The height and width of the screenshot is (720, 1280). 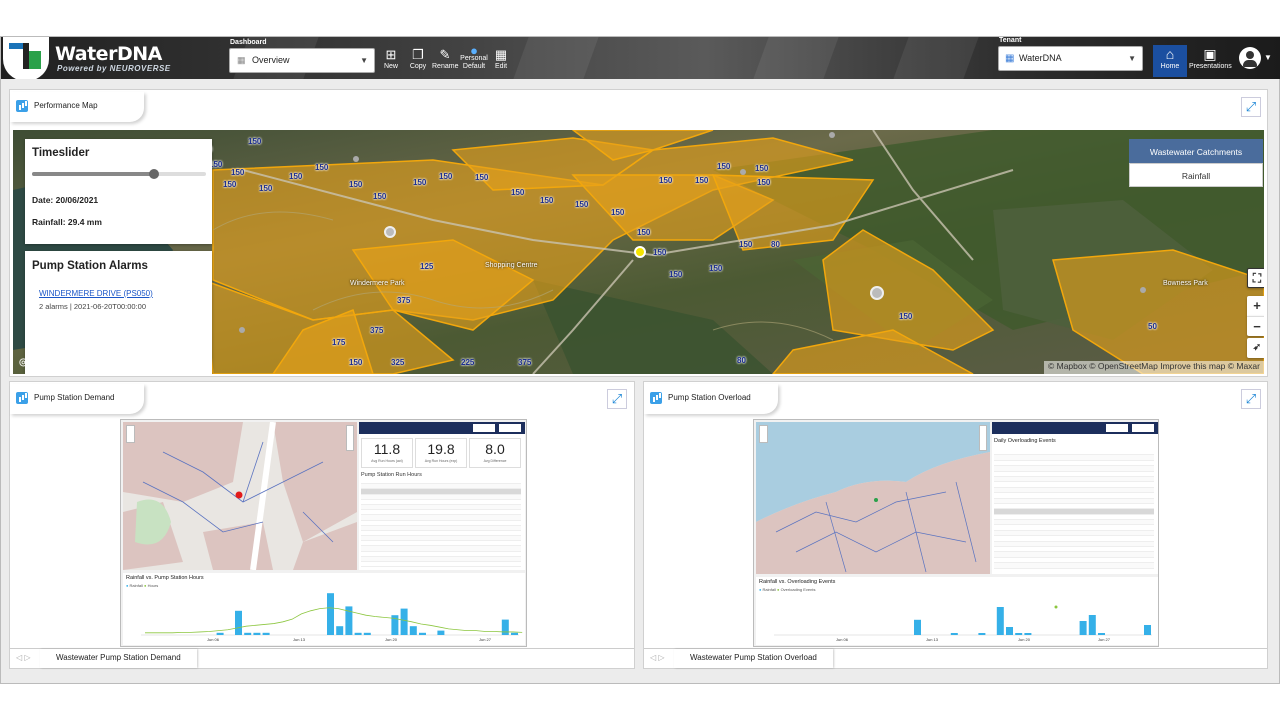 What do you see at coordinates (441, 449) in the screenshot?
I see `kpi-value: 19.8` at bounding box center [441, 449].